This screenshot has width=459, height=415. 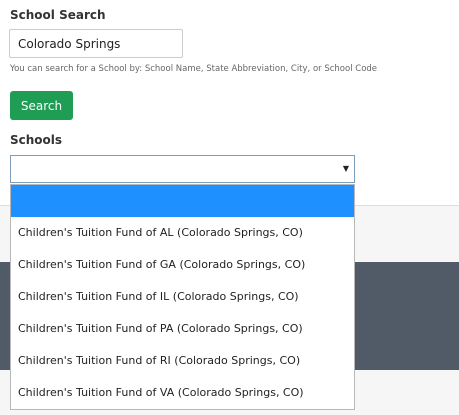 I want to click on caret-down-icon: ▼, so click(x=345, y=168).